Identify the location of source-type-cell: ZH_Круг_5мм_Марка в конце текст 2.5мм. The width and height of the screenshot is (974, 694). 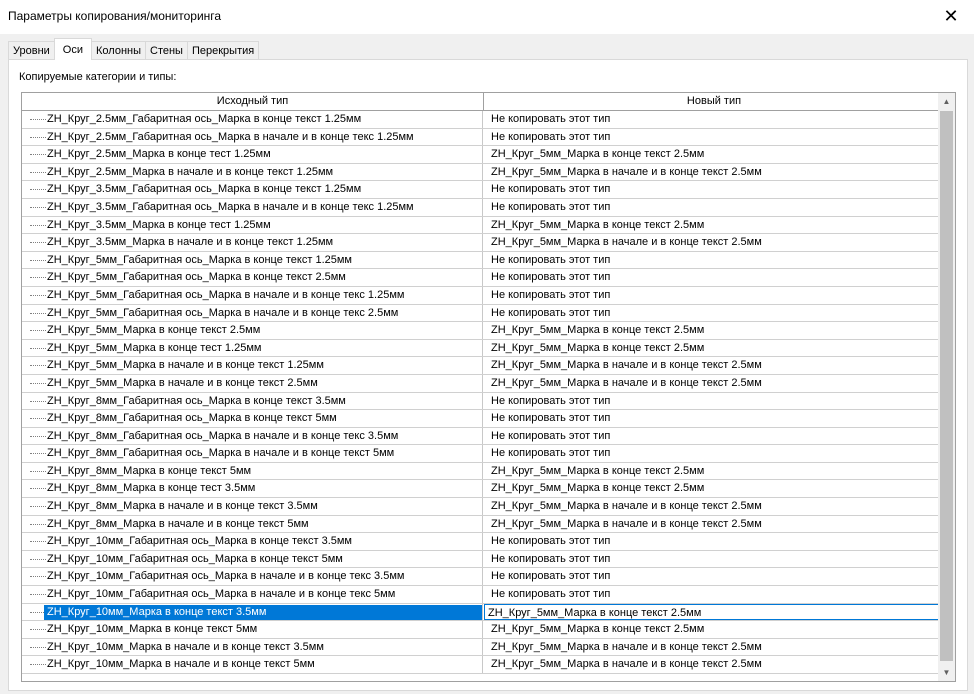
(252, 330).